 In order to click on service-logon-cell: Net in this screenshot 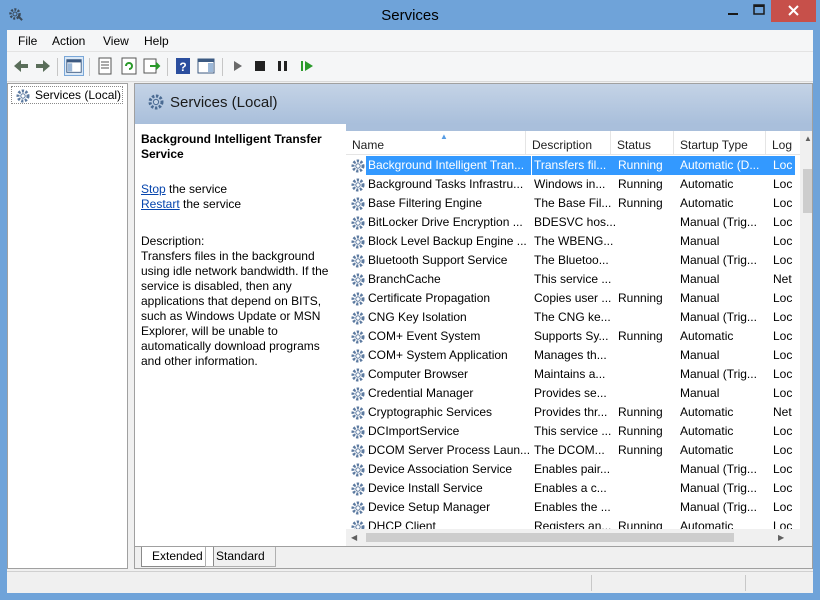, I will do `click(782, 412)`.